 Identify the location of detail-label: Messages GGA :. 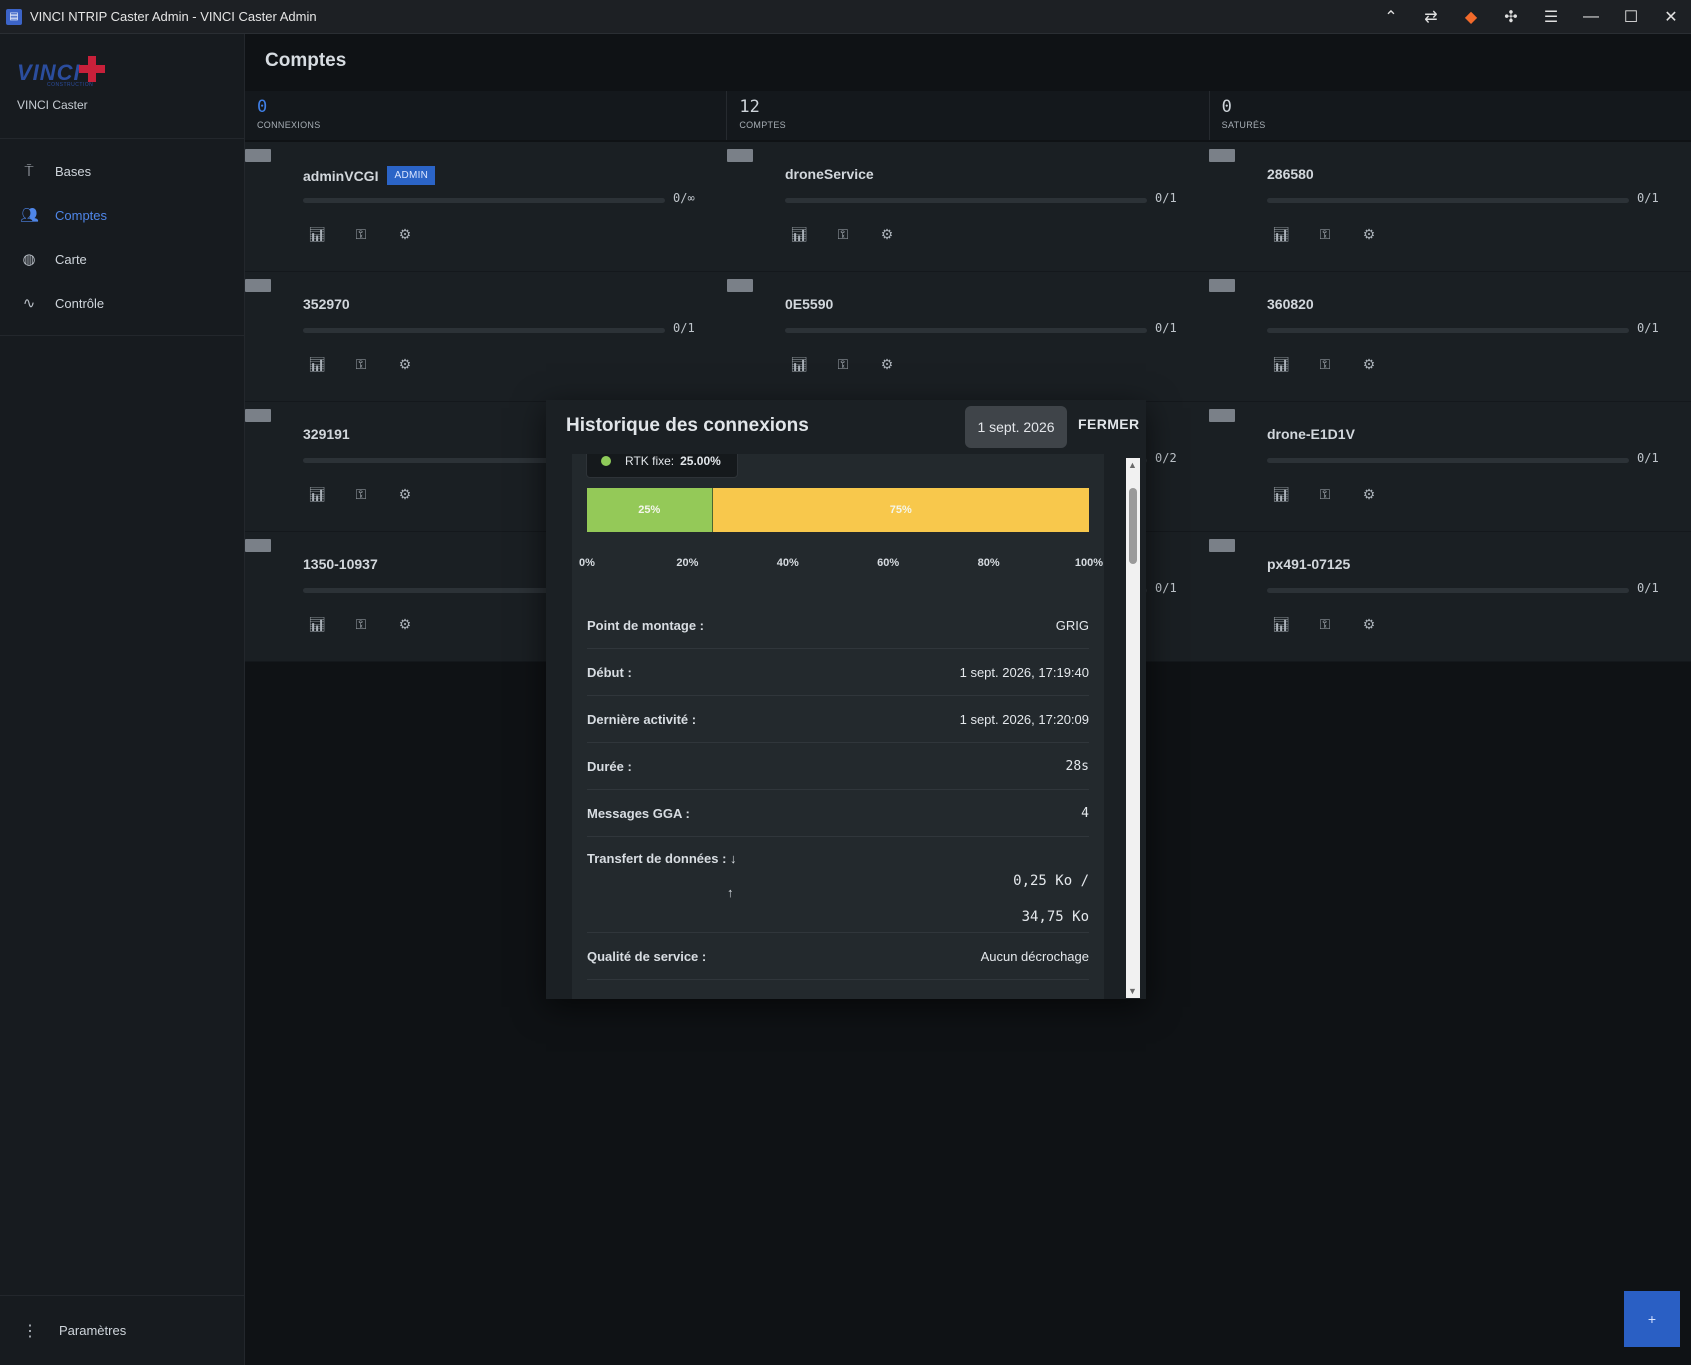
(638, 813).